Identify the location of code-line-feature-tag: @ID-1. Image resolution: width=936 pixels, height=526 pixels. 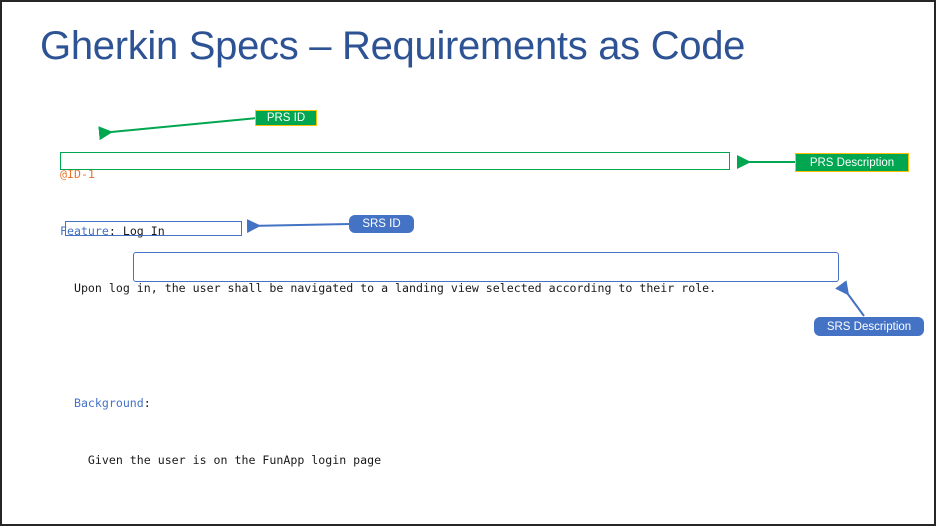
(485, 174).